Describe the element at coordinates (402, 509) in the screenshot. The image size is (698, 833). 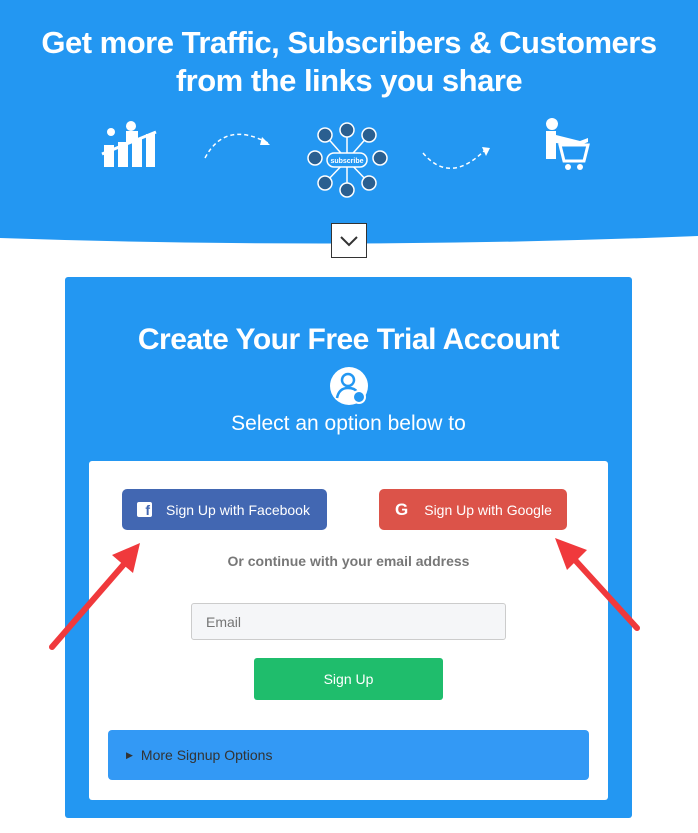
I see `google-icon: G` at that location.